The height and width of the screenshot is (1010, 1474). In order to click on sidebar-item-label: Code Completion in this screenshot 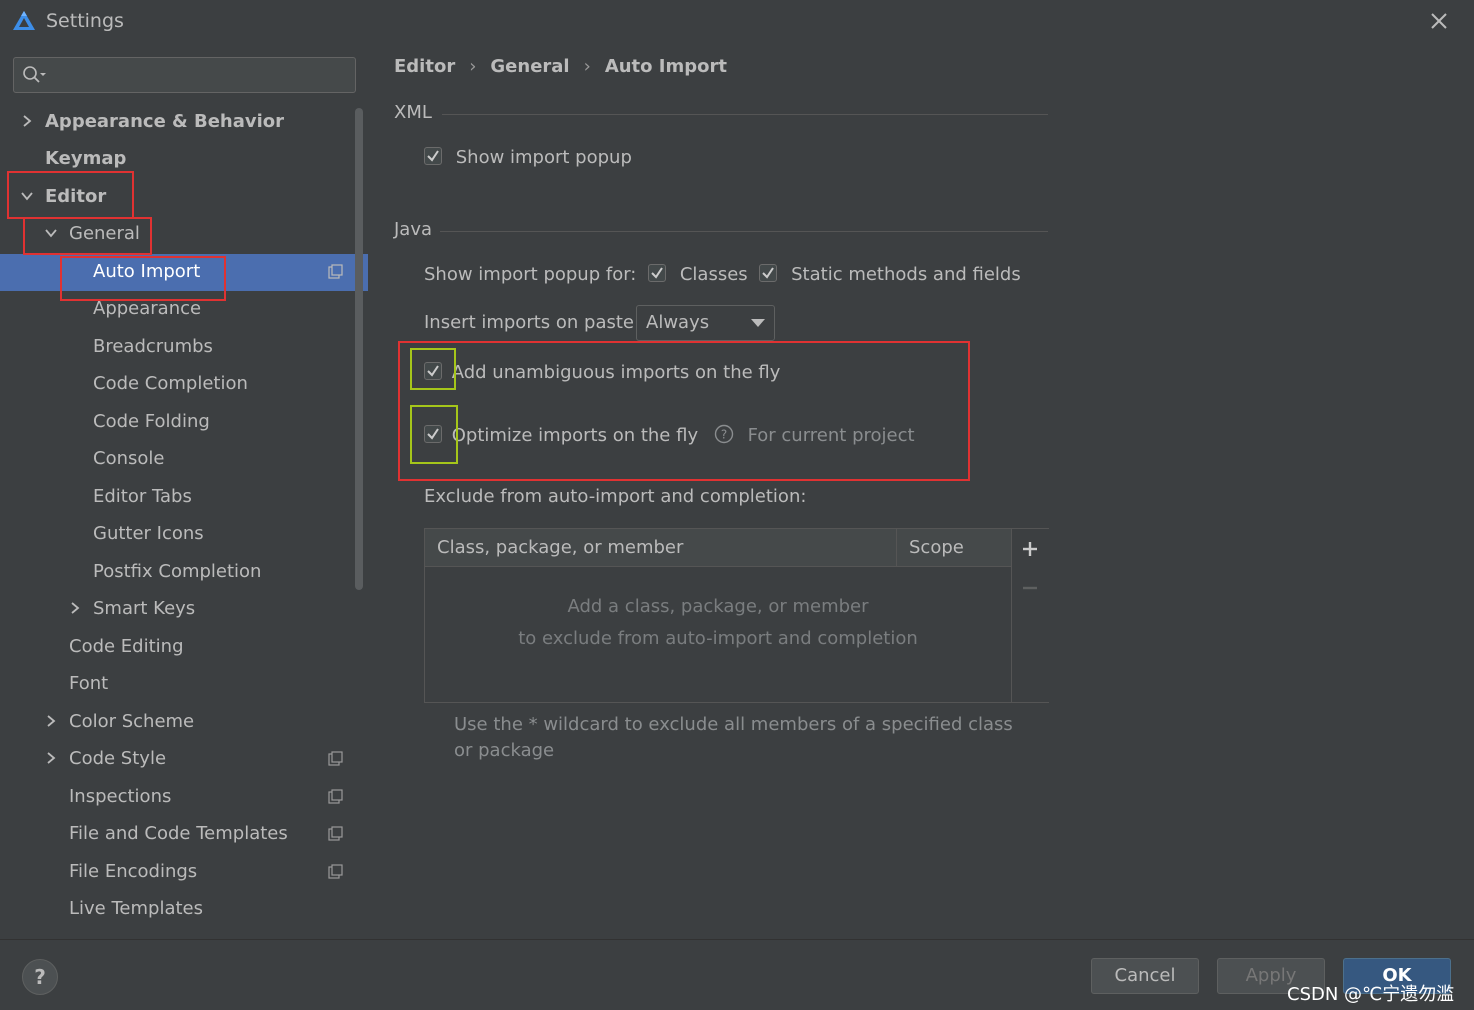, I will do `click(170, 383)`.